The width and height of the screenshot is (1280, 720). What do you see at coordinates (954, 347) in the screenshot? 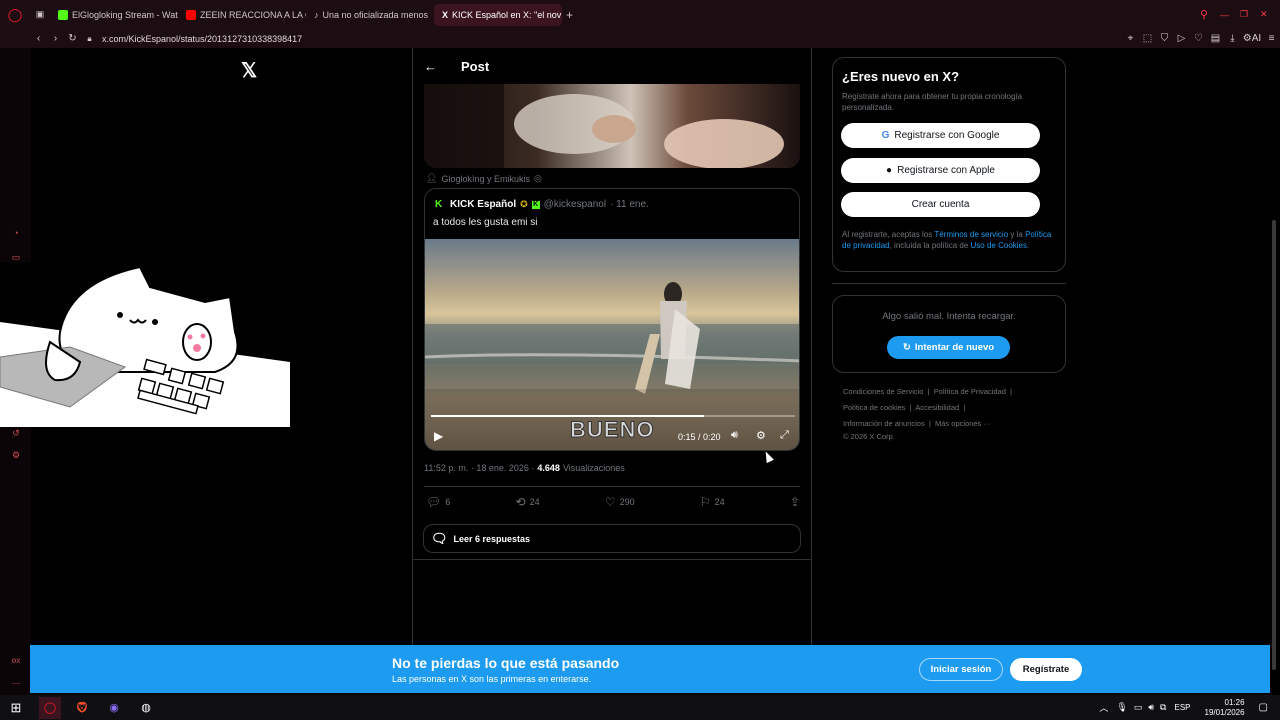
I see `retry-label: Intentar de nuevo` at bounding box center [954, 347].